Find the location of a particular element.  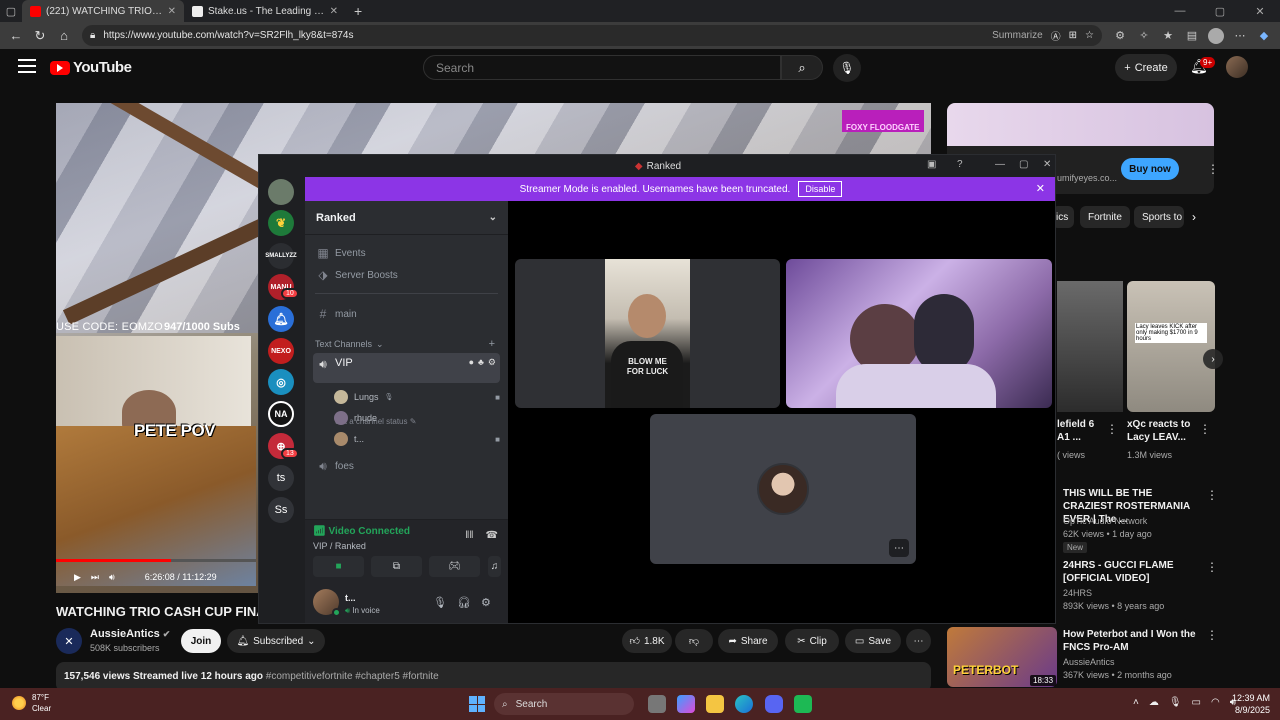

server-icon: SMALLYZZ is located at coordinates (281, 256).